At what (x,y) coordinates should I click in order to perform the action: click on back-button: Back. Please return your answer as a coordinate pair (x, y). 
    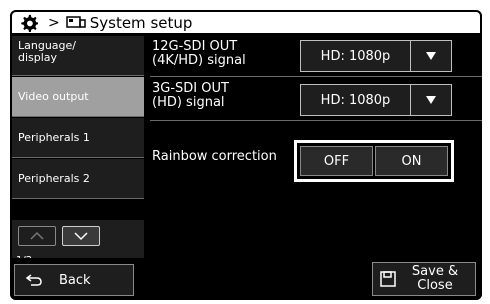
    Looking at the image, I should click on (74, 280).